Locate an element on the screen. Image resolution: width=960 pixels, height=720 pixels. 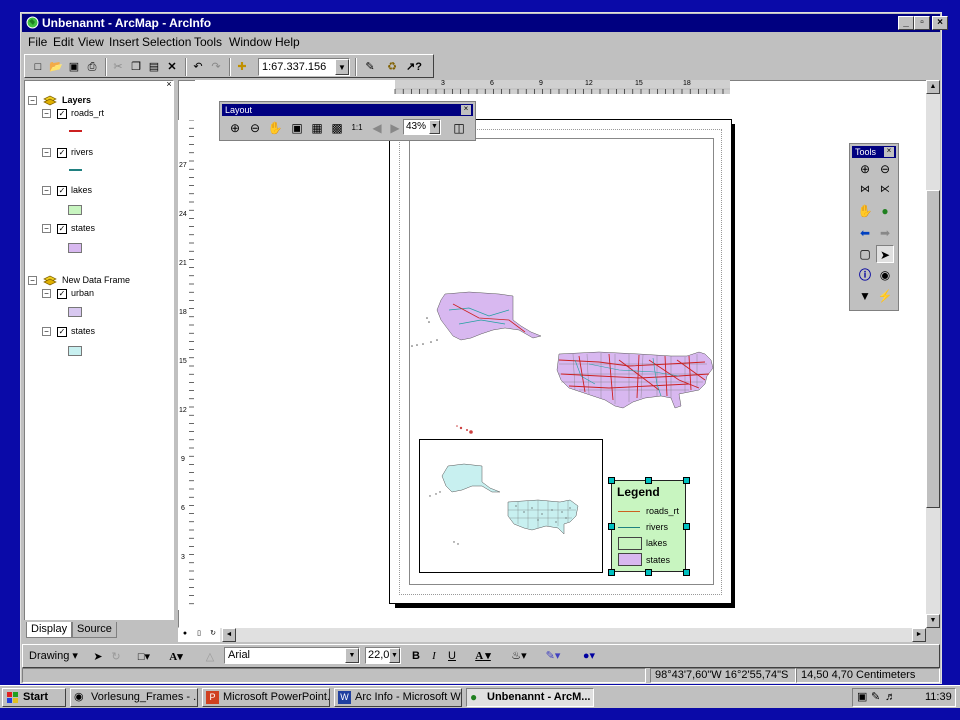
print-icon: ⎙ is located at coordinates (92, 67).